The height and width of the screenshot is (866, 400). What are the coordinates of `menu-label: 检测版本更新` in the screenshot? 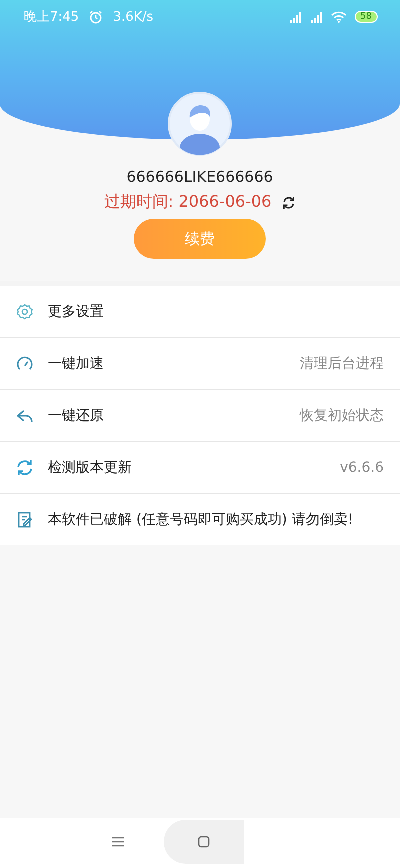 It's located at (90, 467).